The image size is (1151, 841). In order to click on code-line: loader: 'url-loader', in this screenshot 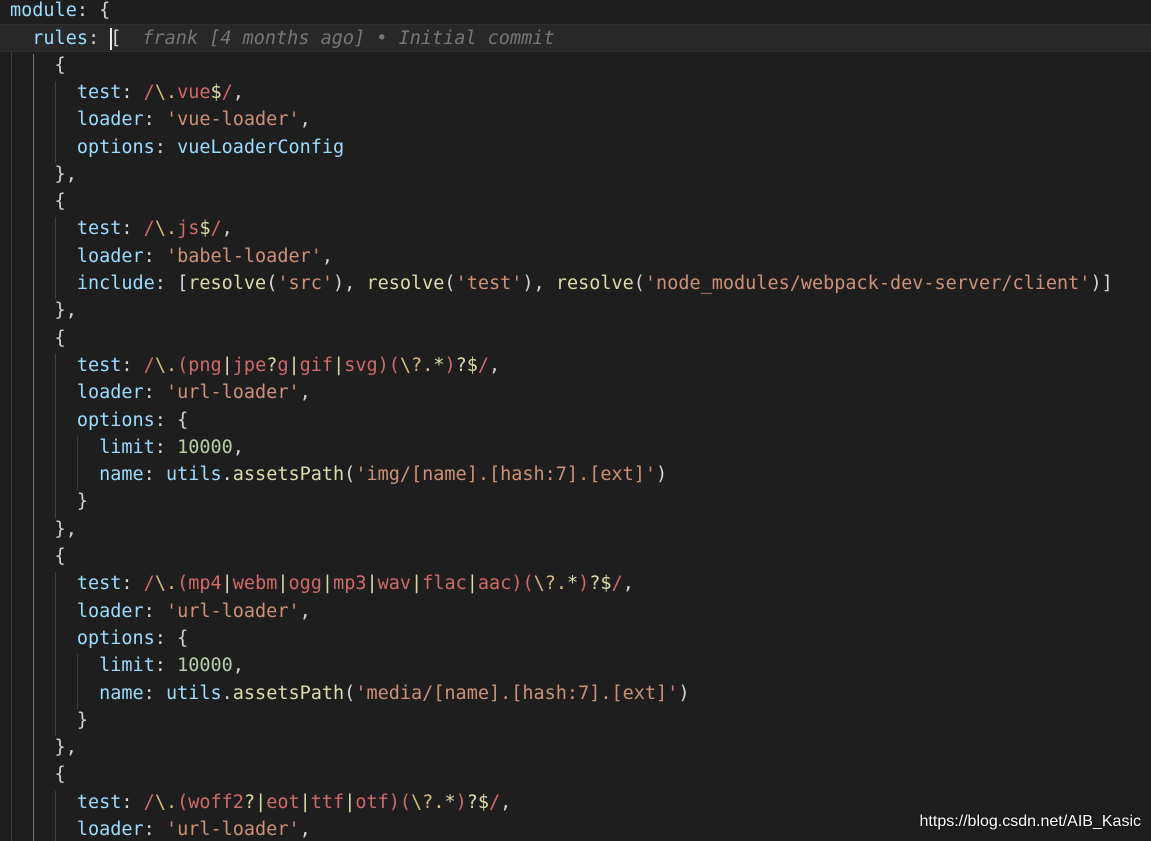, I will do `click(575, 611)`.